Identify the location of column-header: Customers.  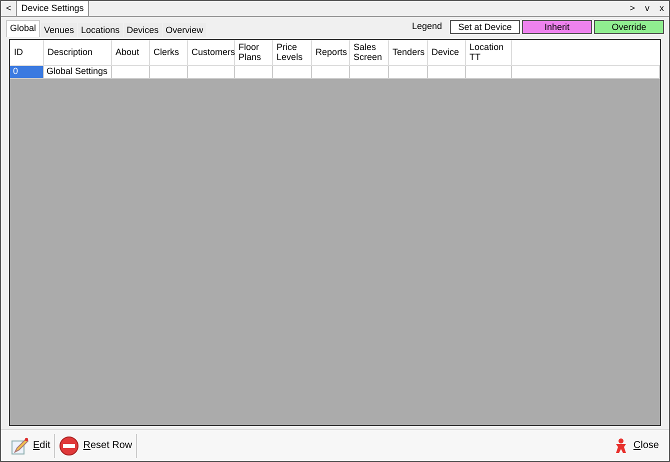
(210, 52).